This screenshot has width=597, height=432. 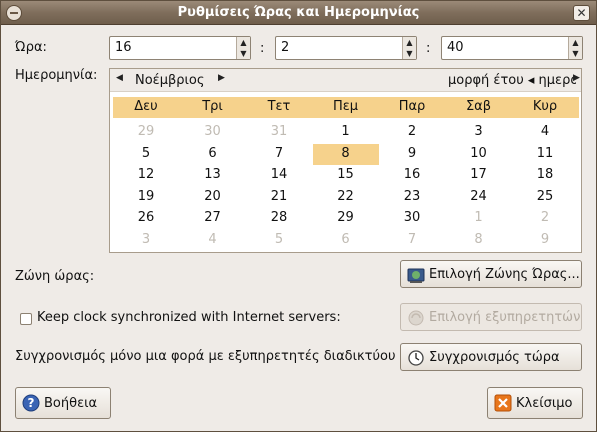 I want to click on weekday-label: Τετ, so click(x=279, y=106).